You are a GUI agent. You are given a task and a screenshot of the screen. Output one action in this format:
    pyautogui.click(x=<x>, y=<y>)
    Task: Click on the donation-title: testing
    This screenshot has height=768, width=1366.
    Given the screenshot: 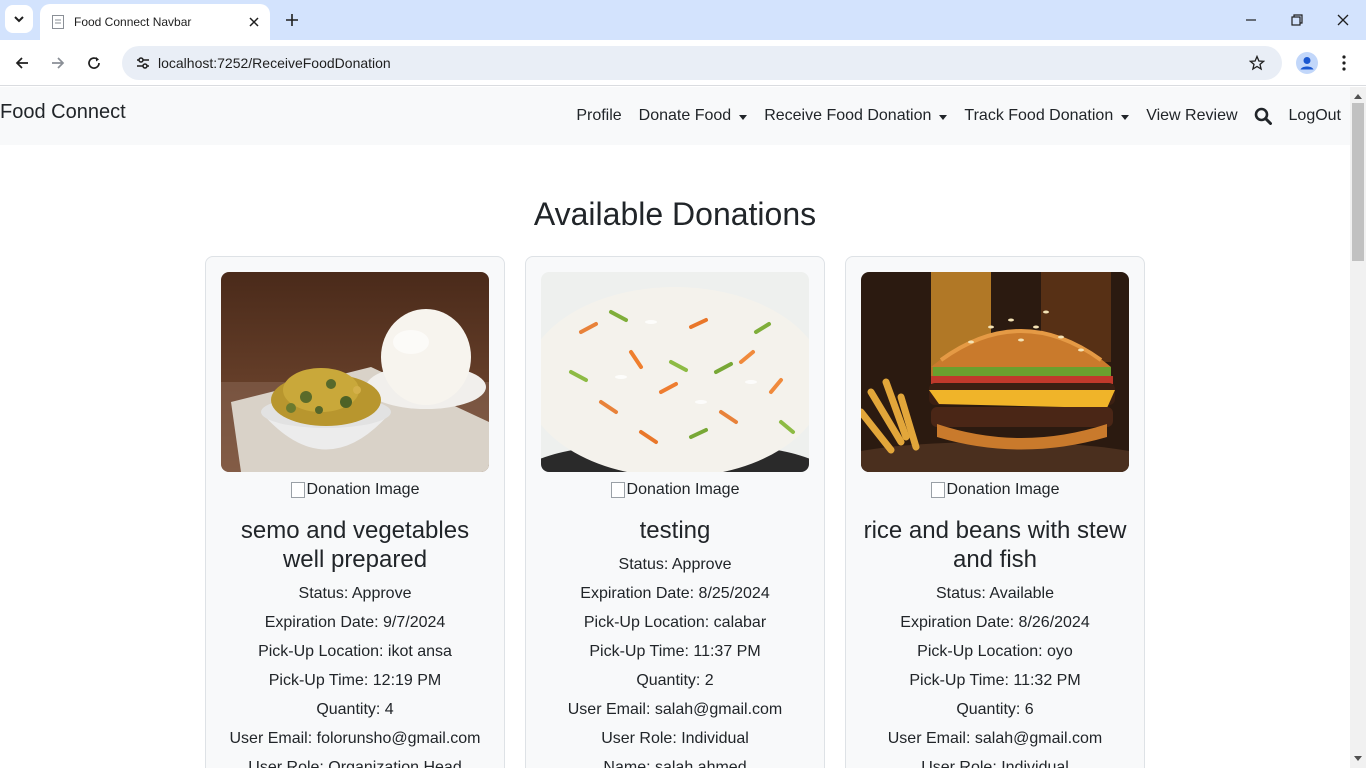 What is the action you would take?
    pyautogui.click(x=675, y=530)
    